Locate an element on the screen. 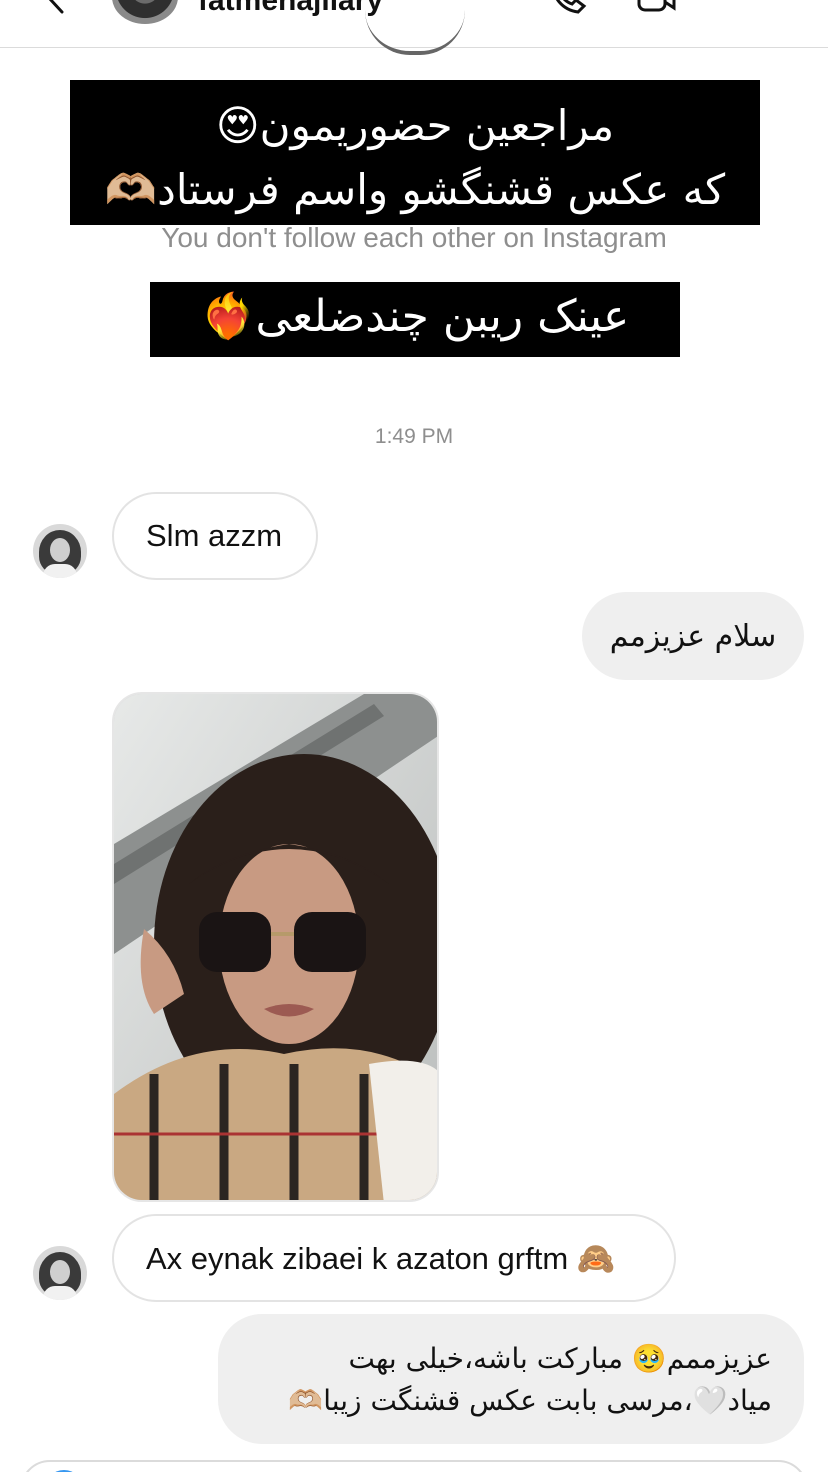 This screenshot has height=1472, width=828. story-banner-line1: مراجعین حضوریمون😍 is located at coordinates (415, 125).